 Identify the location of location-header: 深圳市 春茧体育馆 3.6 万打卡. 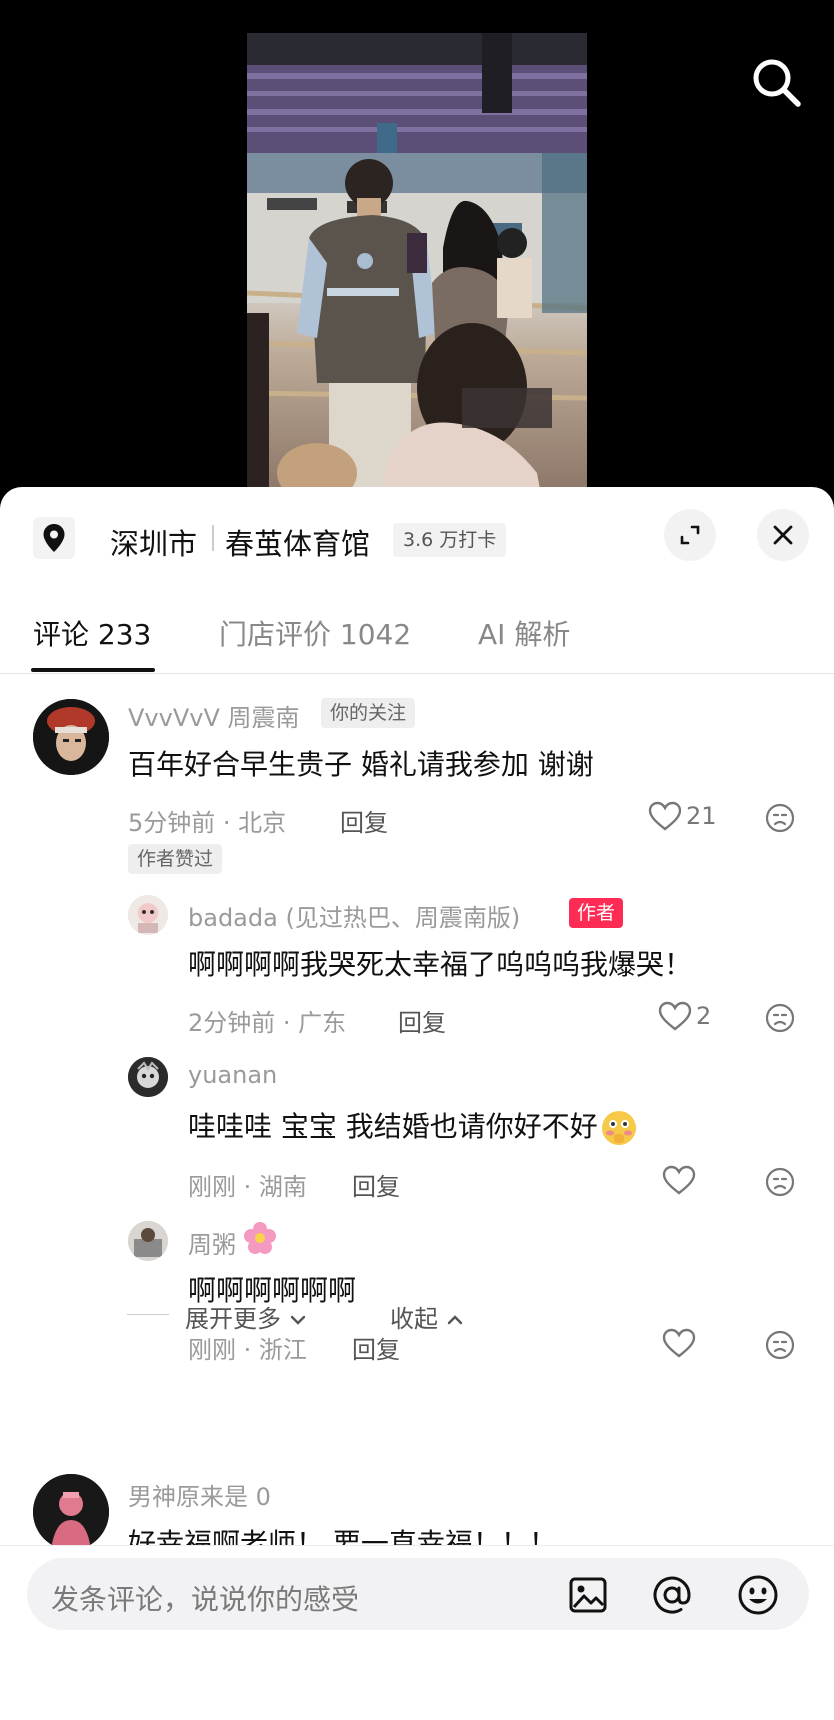
(417, 537).